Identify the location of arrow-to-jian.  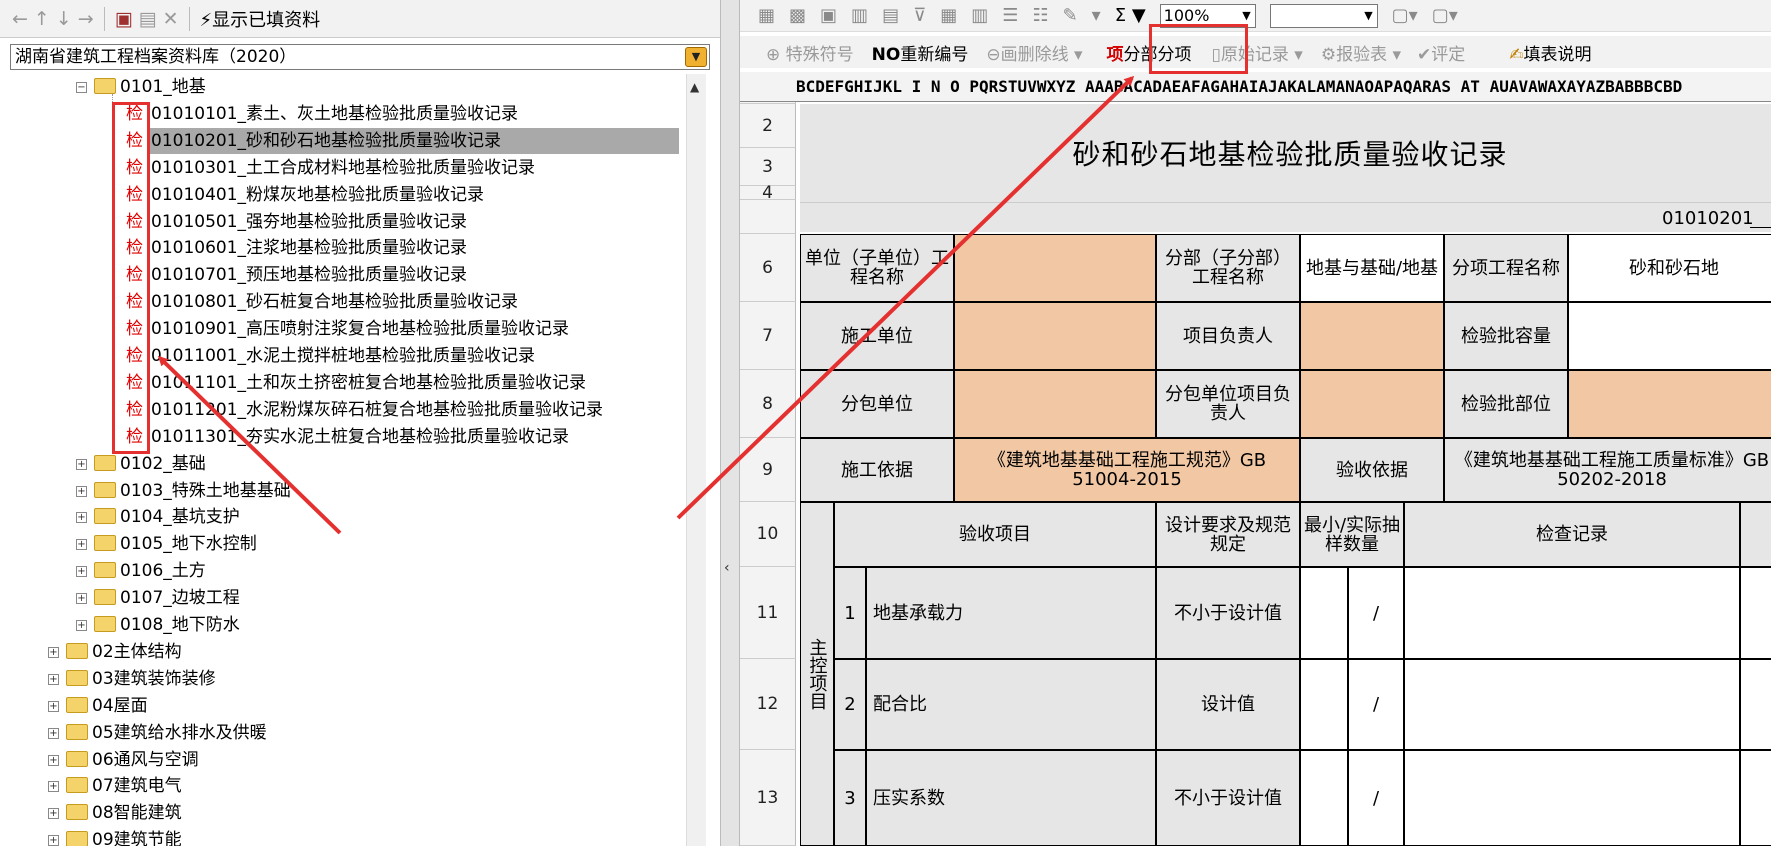
(249, 445).